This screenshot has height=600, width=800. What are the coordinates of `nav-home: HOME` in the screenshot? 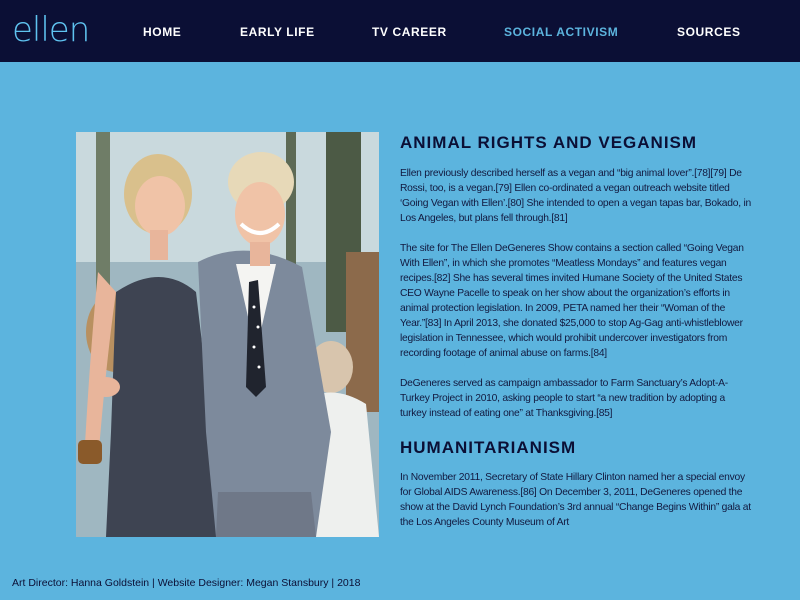 It's located at (162, 32).